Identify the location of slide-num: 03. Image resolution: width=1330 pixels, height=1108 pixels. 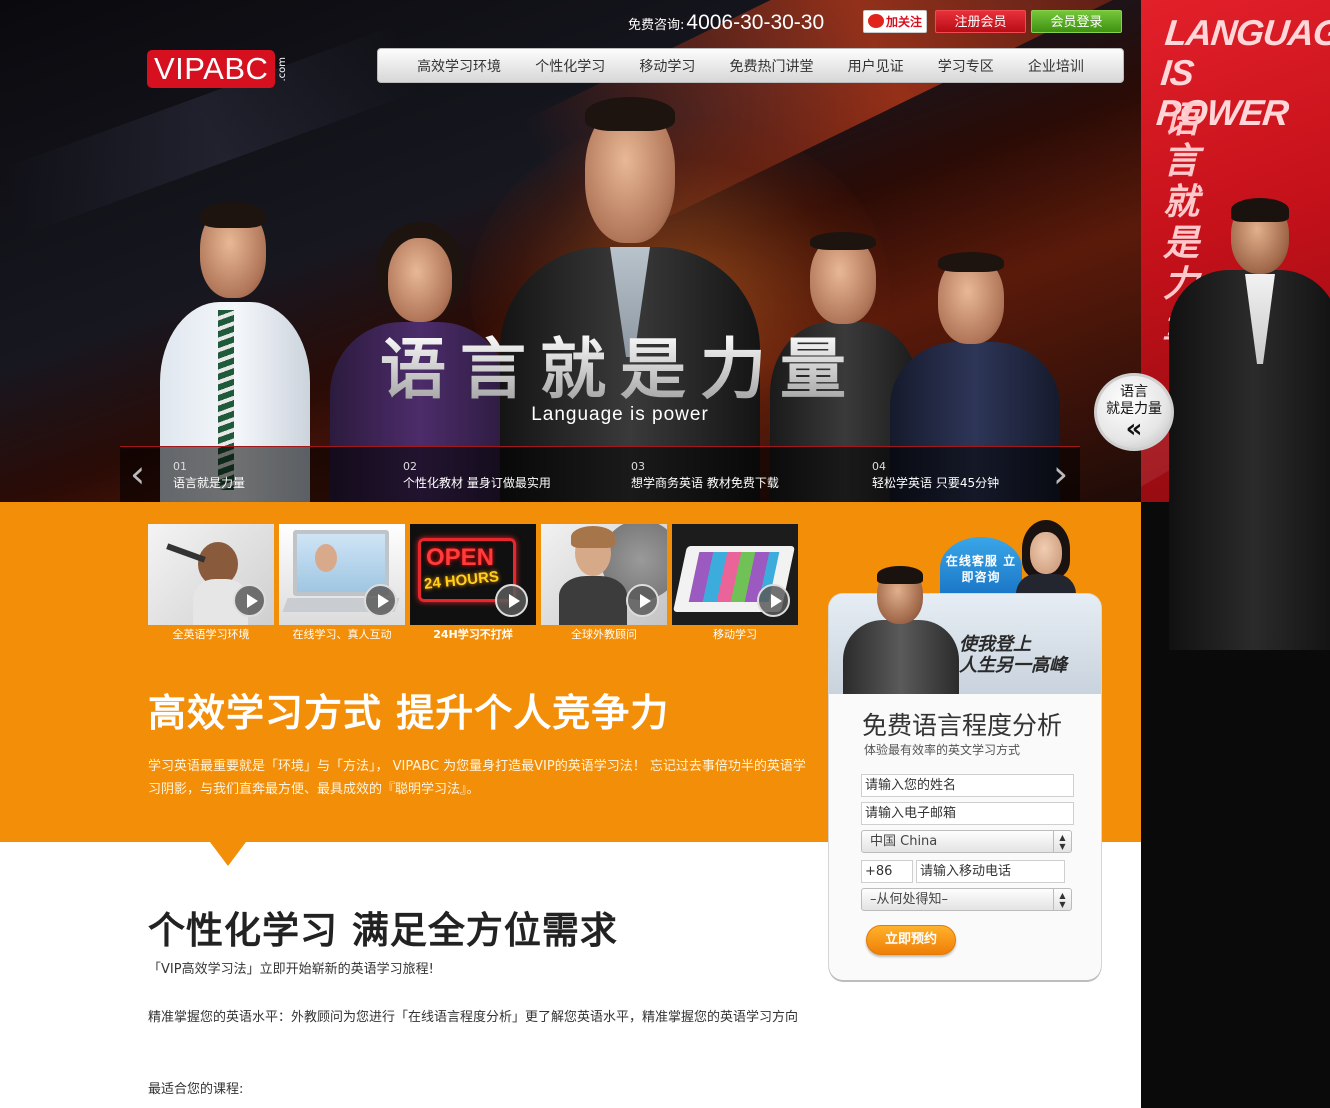
(638, 466).